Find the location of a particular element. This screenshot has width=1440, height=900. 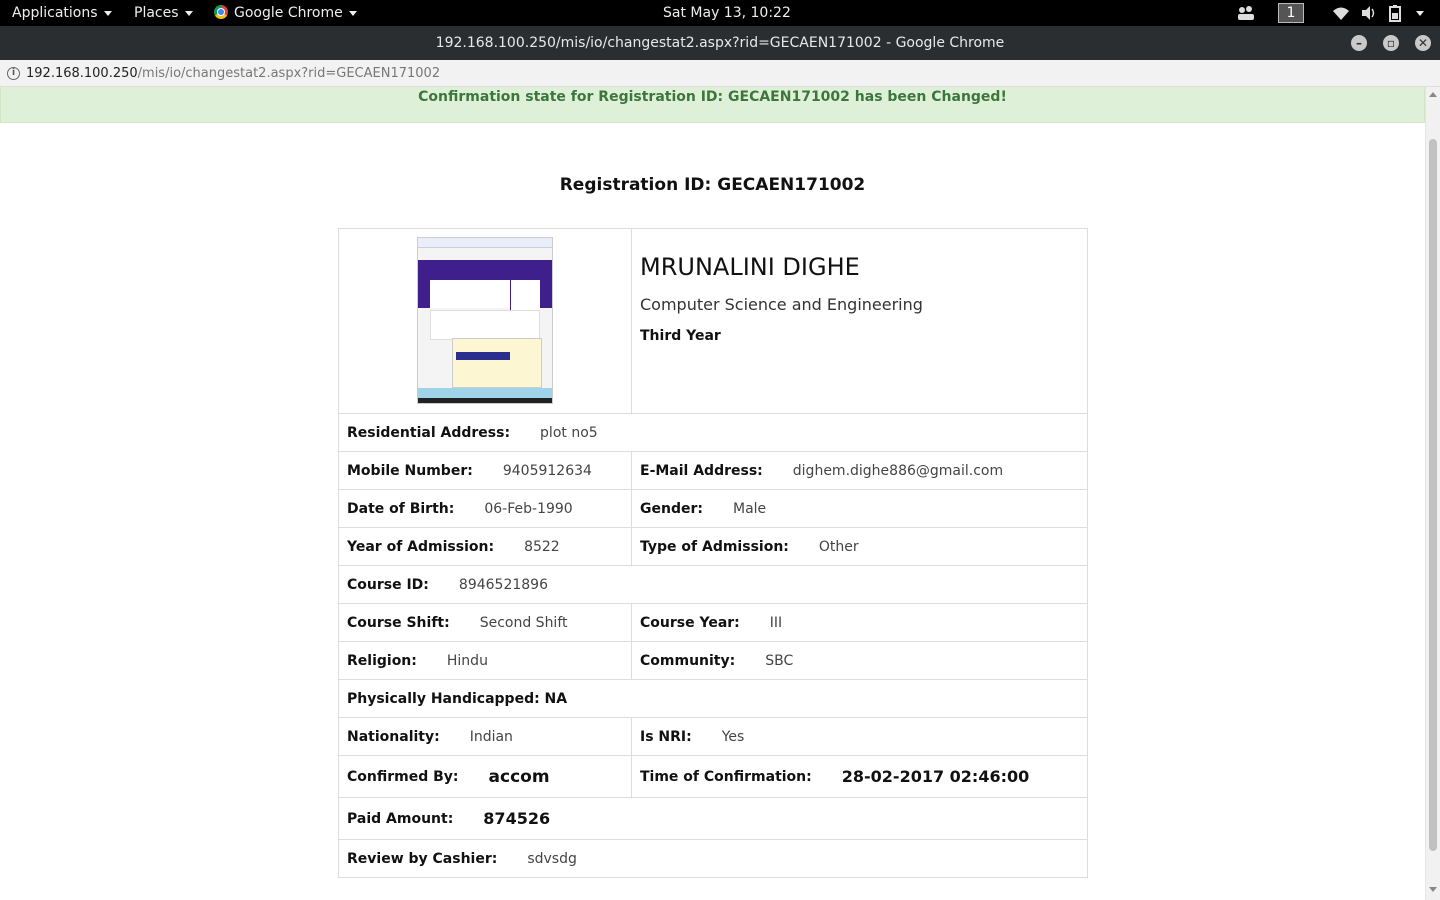

field-value: Other is located at coordinates (838, 546).